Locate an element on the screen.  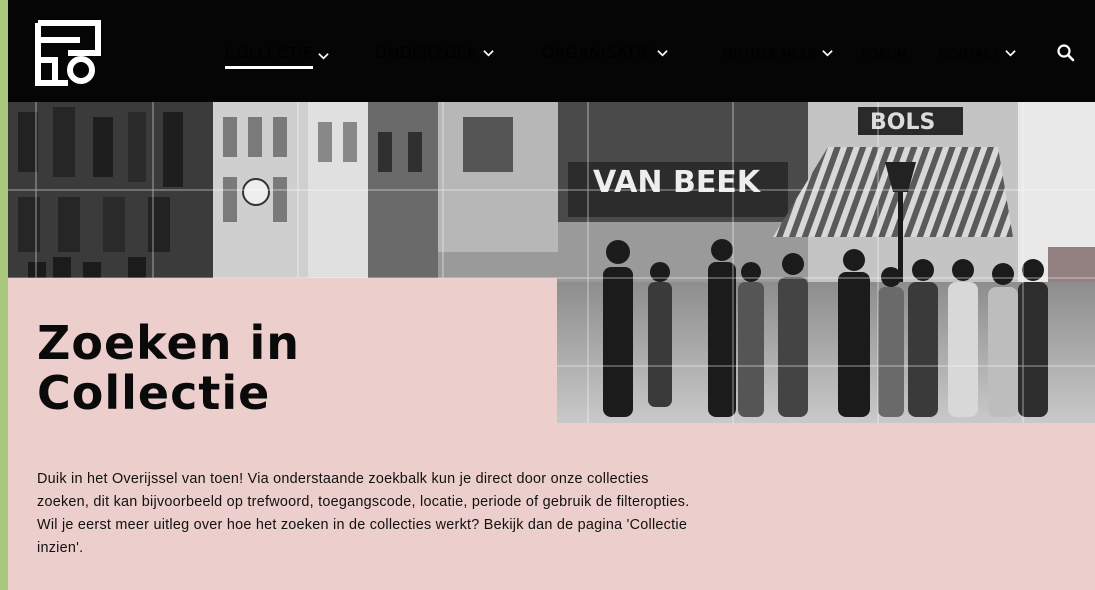
shop-sign-van-beek: VAN BEEK is located at coordinates (677, 182).